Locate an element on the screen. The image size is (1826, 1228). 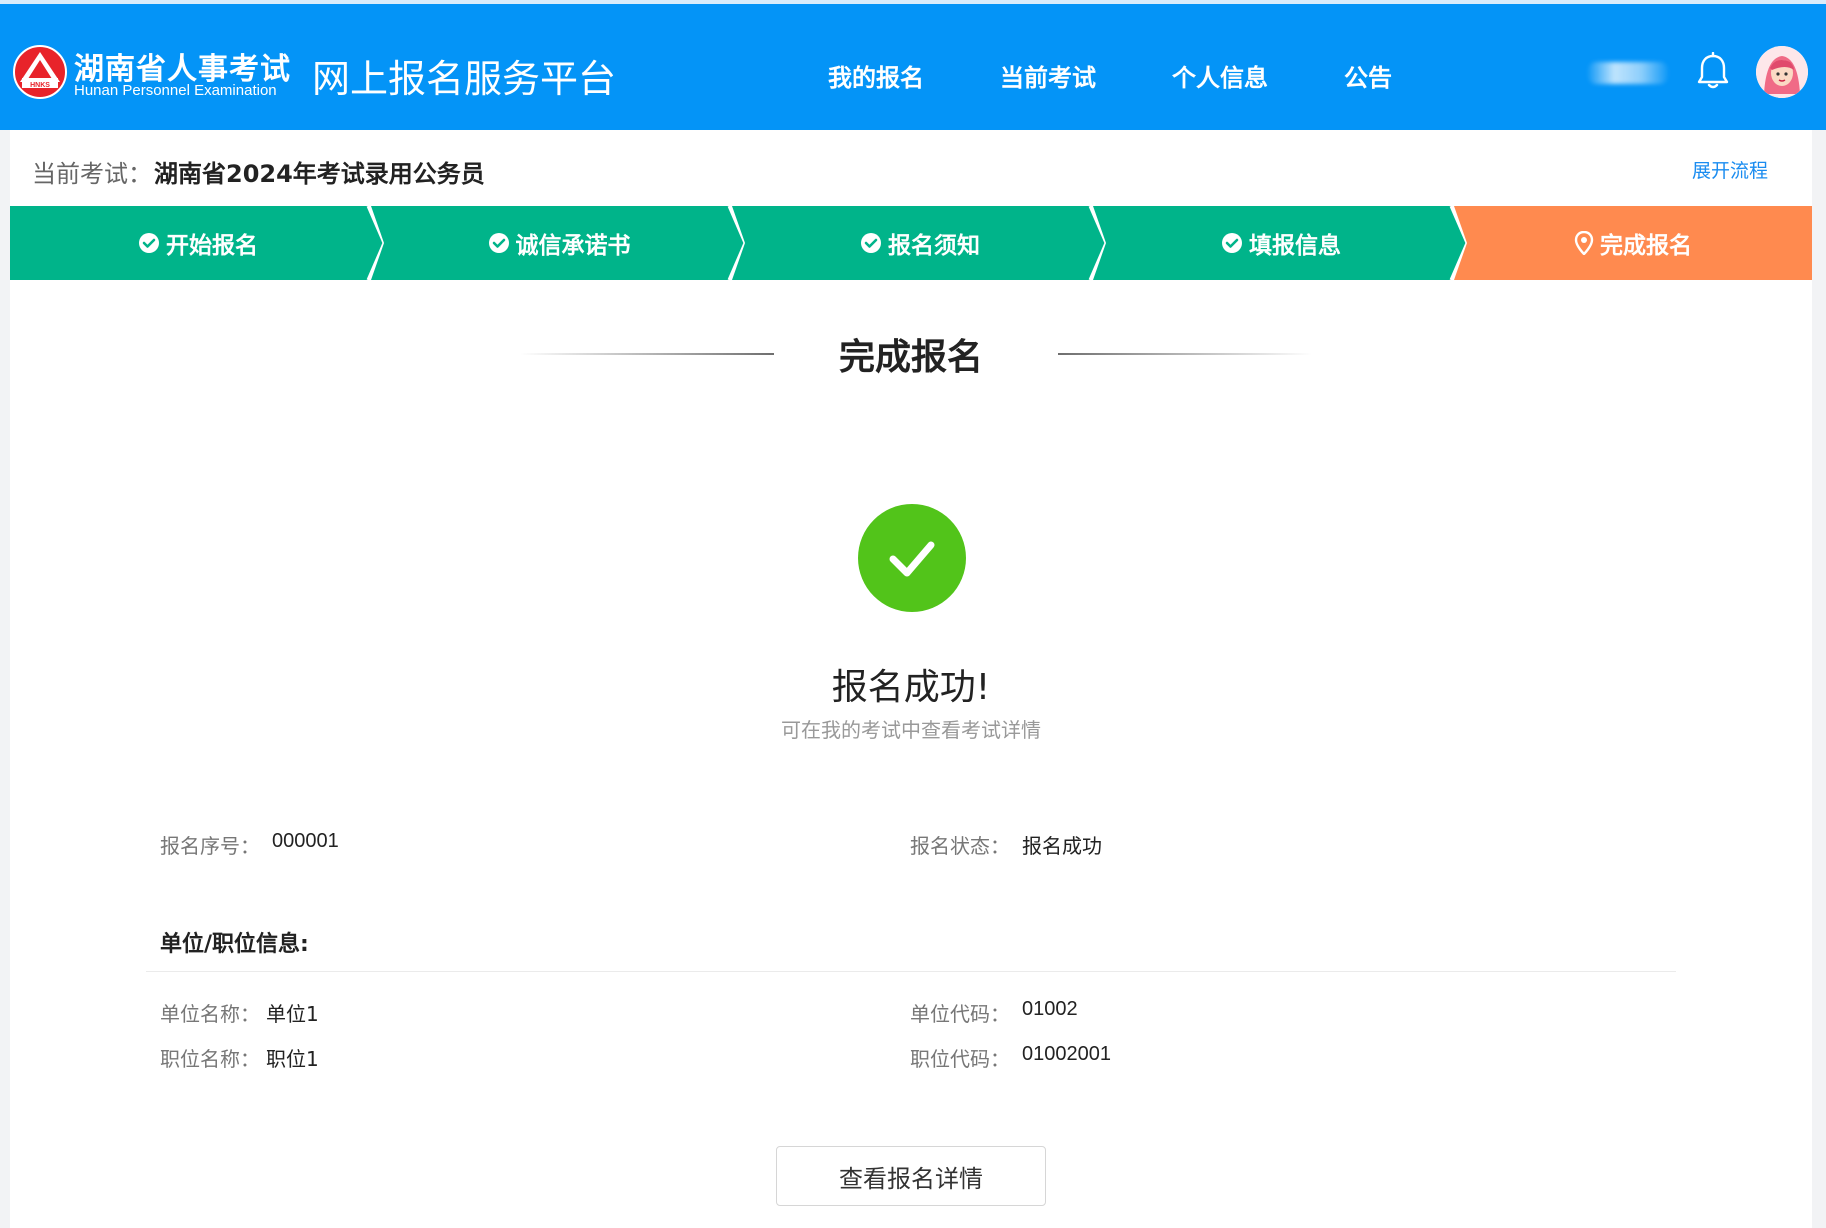
step-label: 报名须知 is located at coordinates (934, 246).